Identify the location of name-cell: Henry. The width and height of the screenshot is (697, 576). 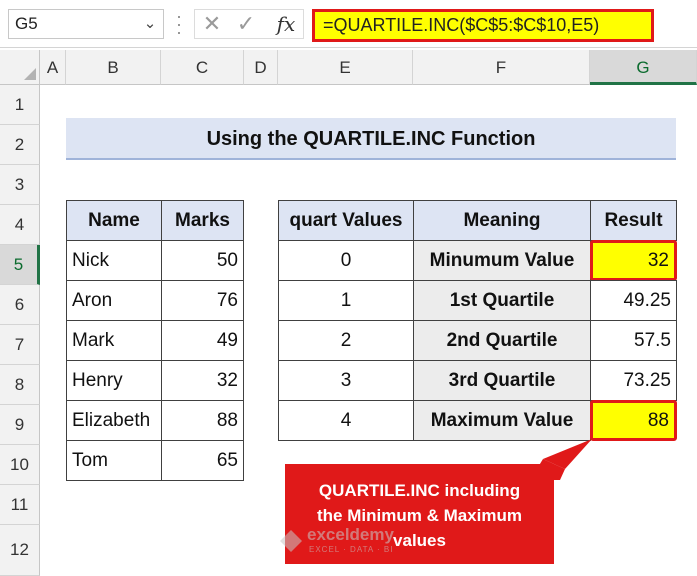
(114, 380).